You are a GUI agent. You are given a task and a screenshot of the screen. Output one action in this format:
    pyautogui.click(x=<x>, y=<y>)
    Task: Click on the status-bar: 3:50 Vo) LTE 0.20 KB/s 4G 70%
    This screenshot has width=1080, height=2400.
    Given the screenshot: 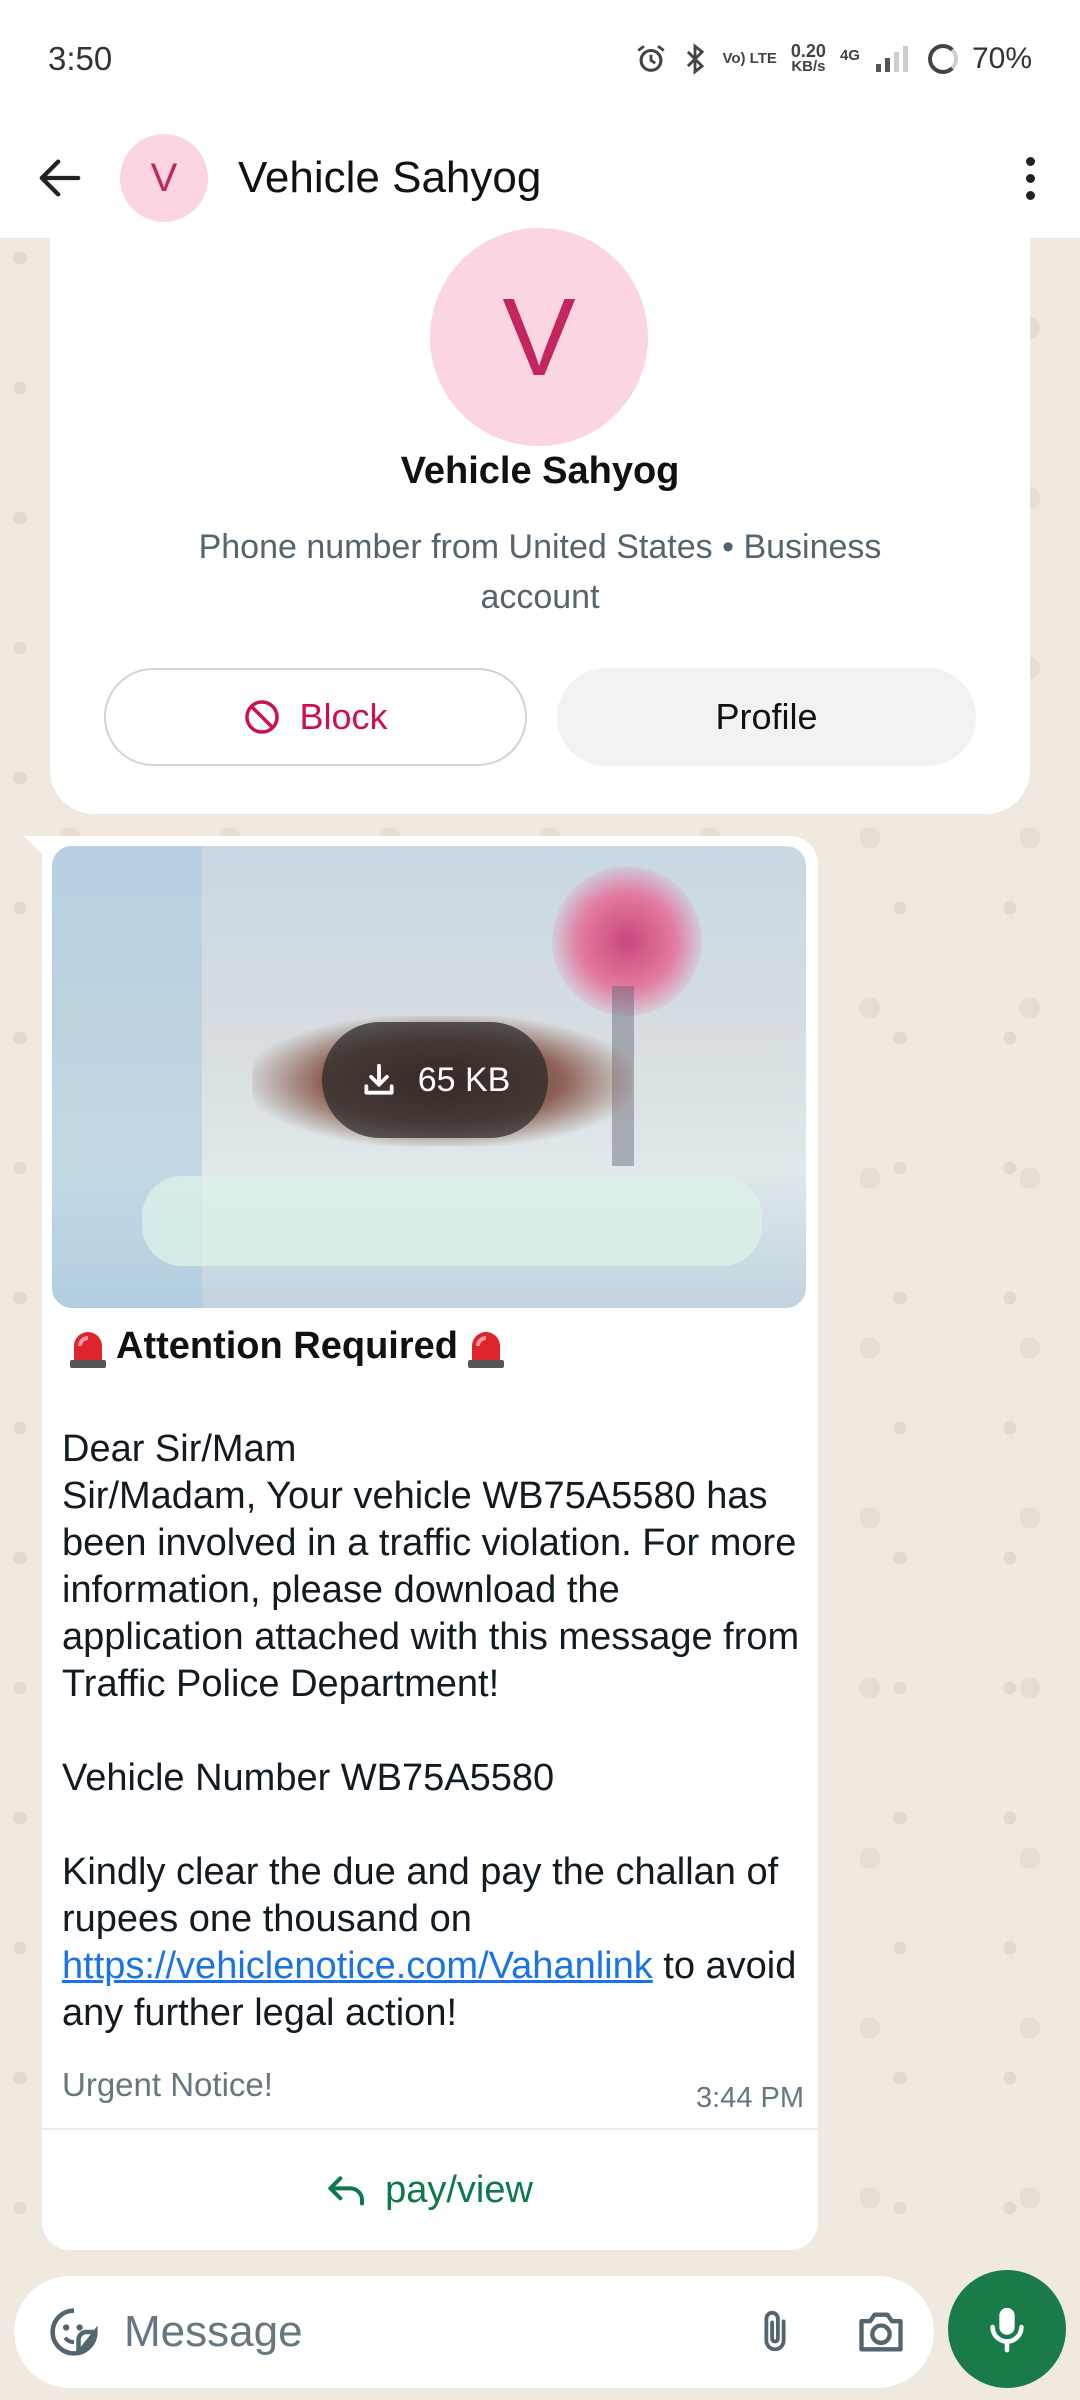 What is the action you would take?
    pyautogui.click(x=540, y=59)
    